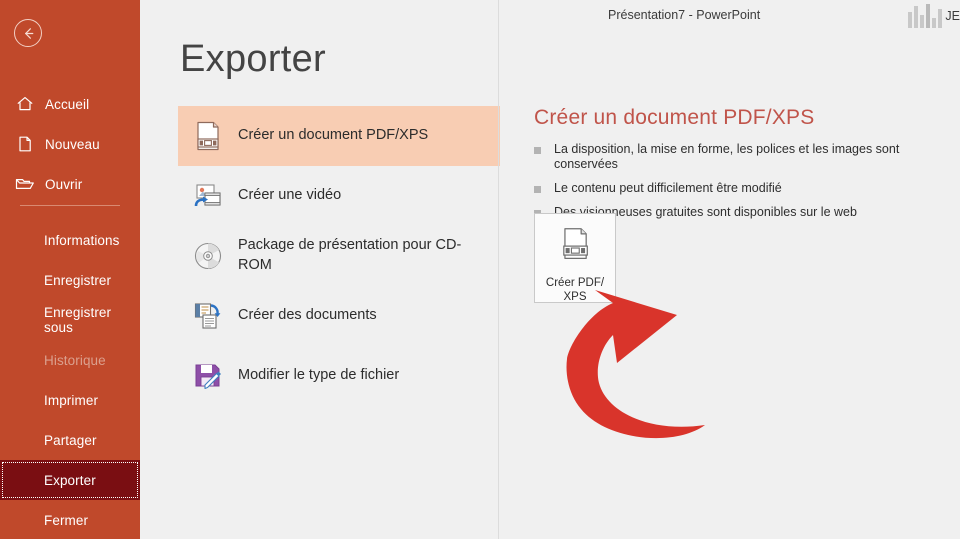 The height and width of the screenshot is (539, 960). Describe the element at coordinates (665, 367) in the screenshot. I see `annotation-arrow-icon` at that location.